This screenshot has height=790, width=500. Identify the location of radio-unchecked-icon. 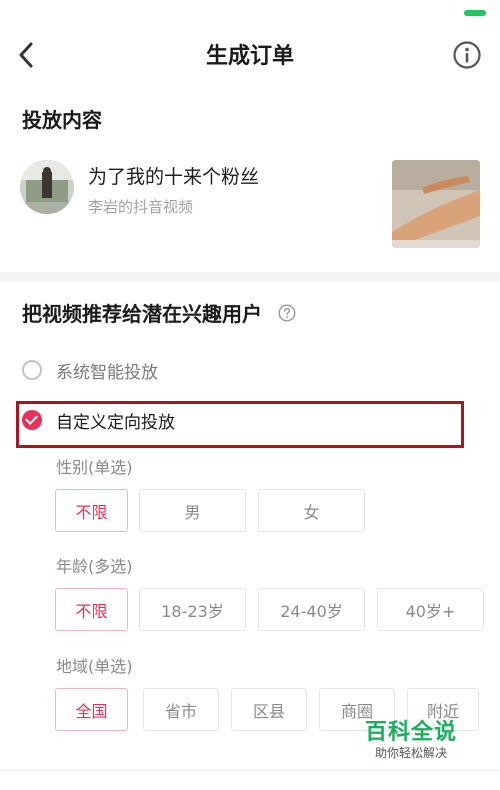
(32, 370).